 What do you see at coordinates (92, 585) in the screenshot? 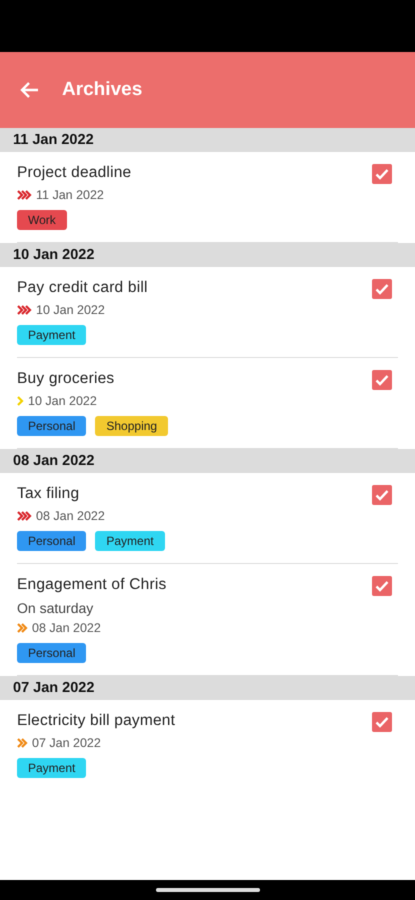
I see `task-title: Engagement of Chris` at bounding box center [92, 585].